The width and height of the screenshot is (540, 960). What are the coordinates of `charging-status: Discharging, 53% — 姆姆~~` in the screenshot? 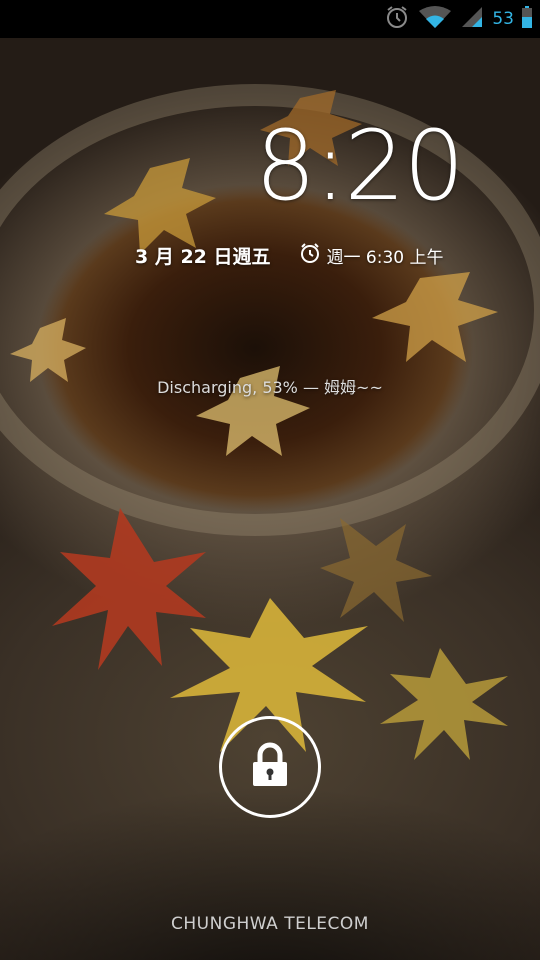 It's located at (270, 387).